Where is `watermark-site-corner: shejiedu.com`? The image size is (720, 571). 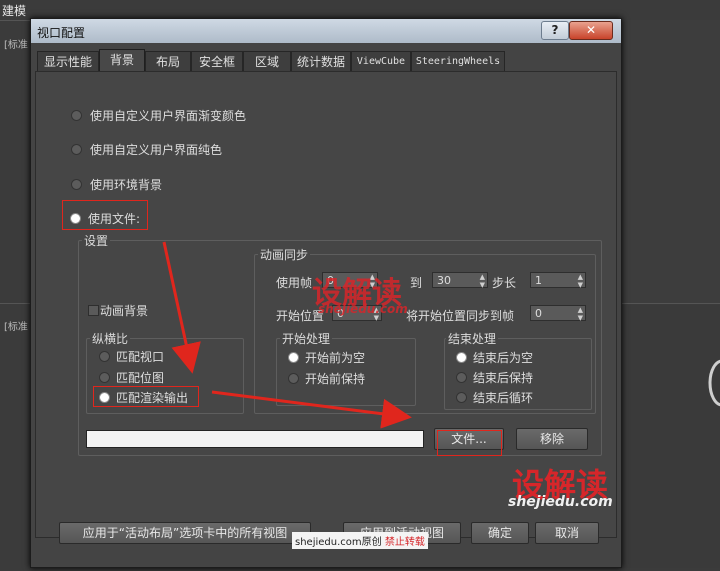
watermark-site-corner: shejiedu.com is located at coordinates (560, 502).